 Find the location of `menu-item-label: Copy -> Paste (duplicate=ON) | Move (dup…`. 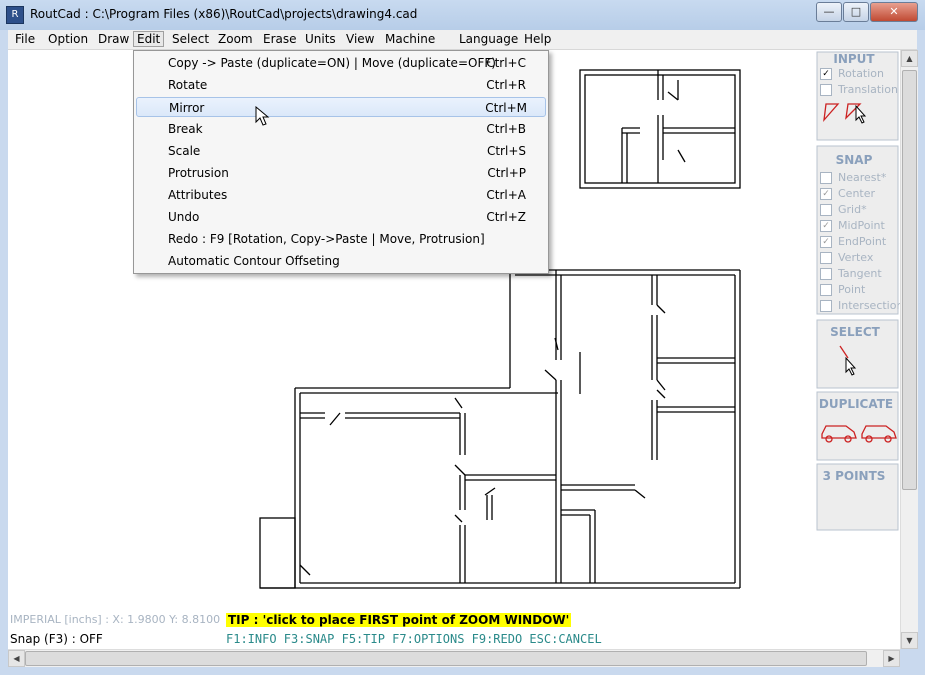

menu-item-label: Copy -> Paste (duplicate=ON) | Move (dup… is located at coordinates (332, 63).